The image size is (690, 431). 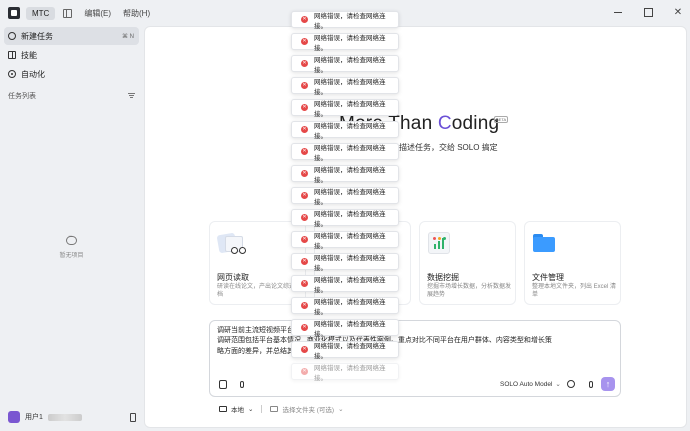 What do you see at coordinates (475, 123) in the screenshot?
I see `hero-title-suffix: oding` at bounding box center [475, 123].